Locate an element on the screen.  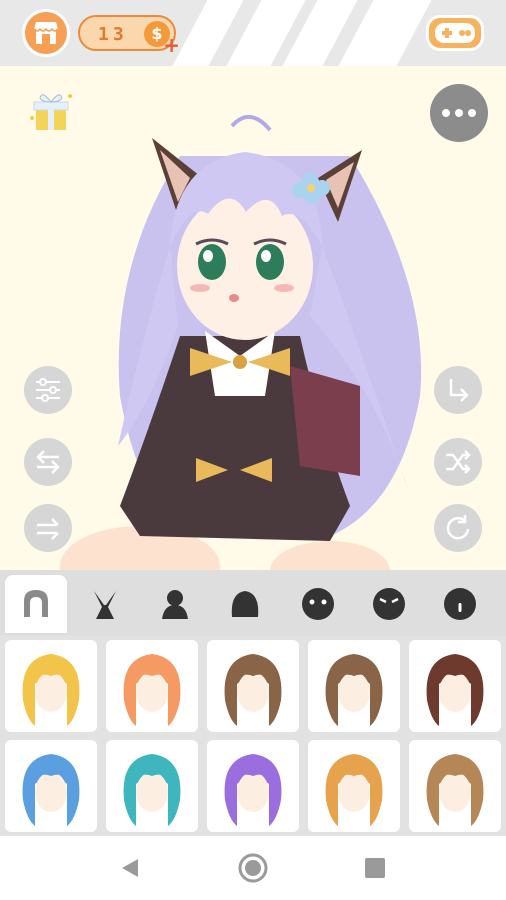
top-bar: 13 $ + is located at coordinates (253, 33).